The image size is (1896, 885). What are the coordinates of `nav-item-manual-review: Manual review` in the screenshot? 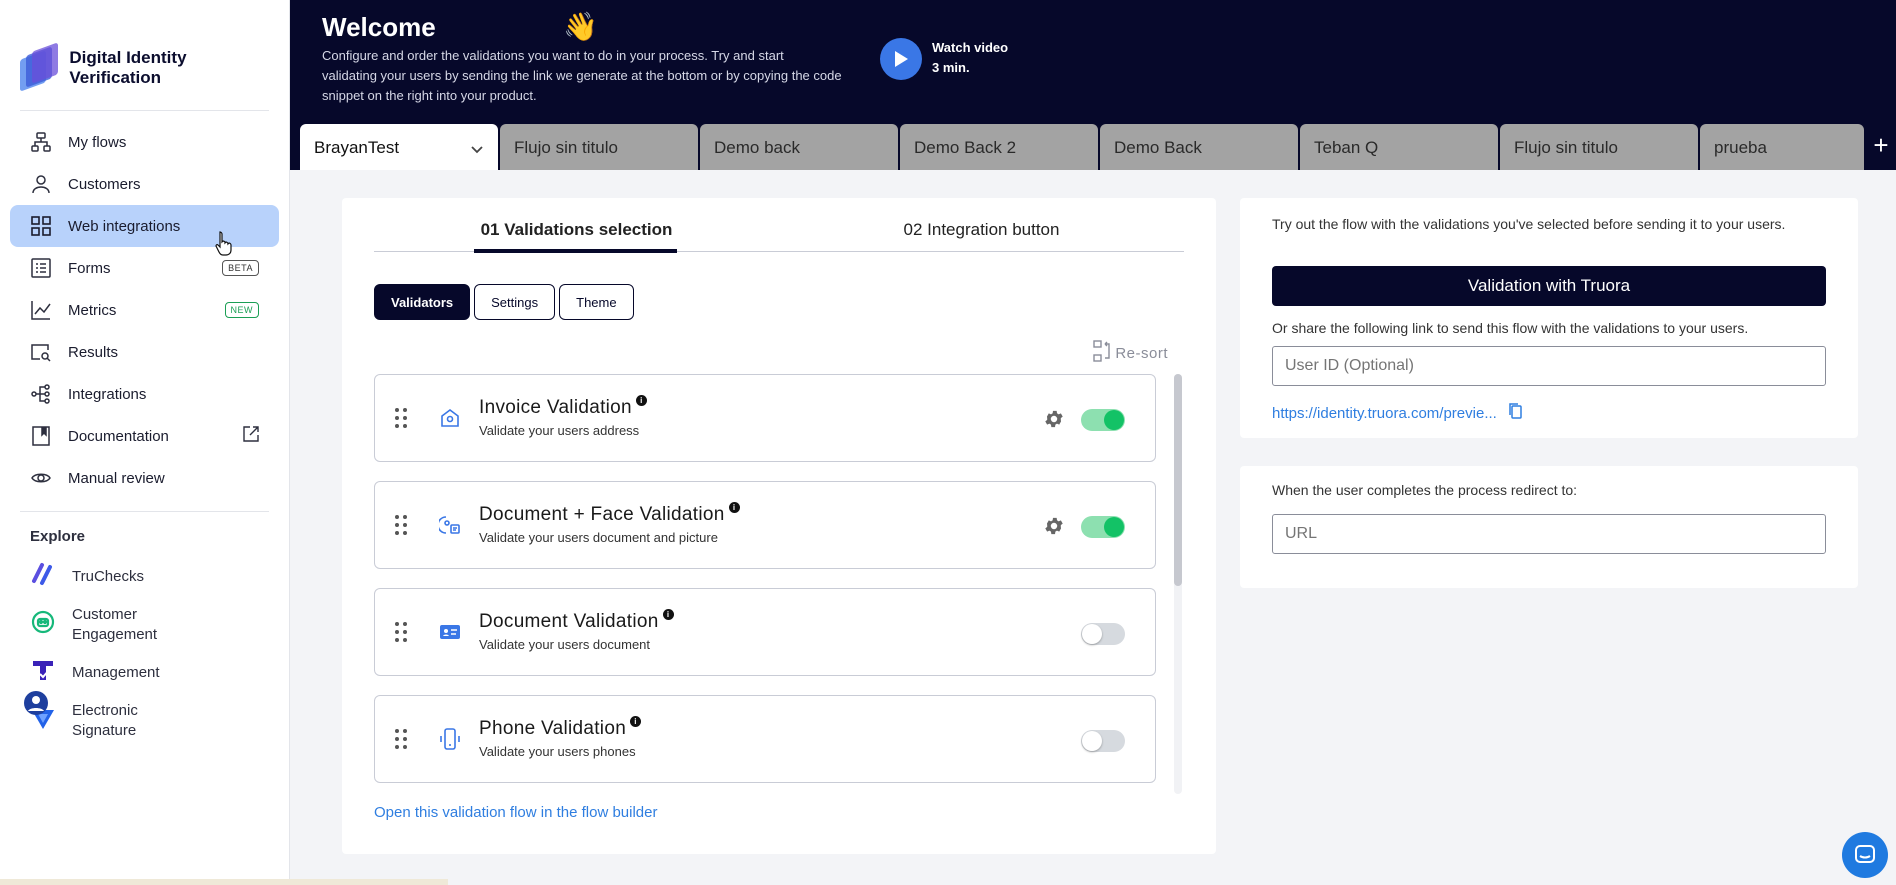 It's located at (144, 478).